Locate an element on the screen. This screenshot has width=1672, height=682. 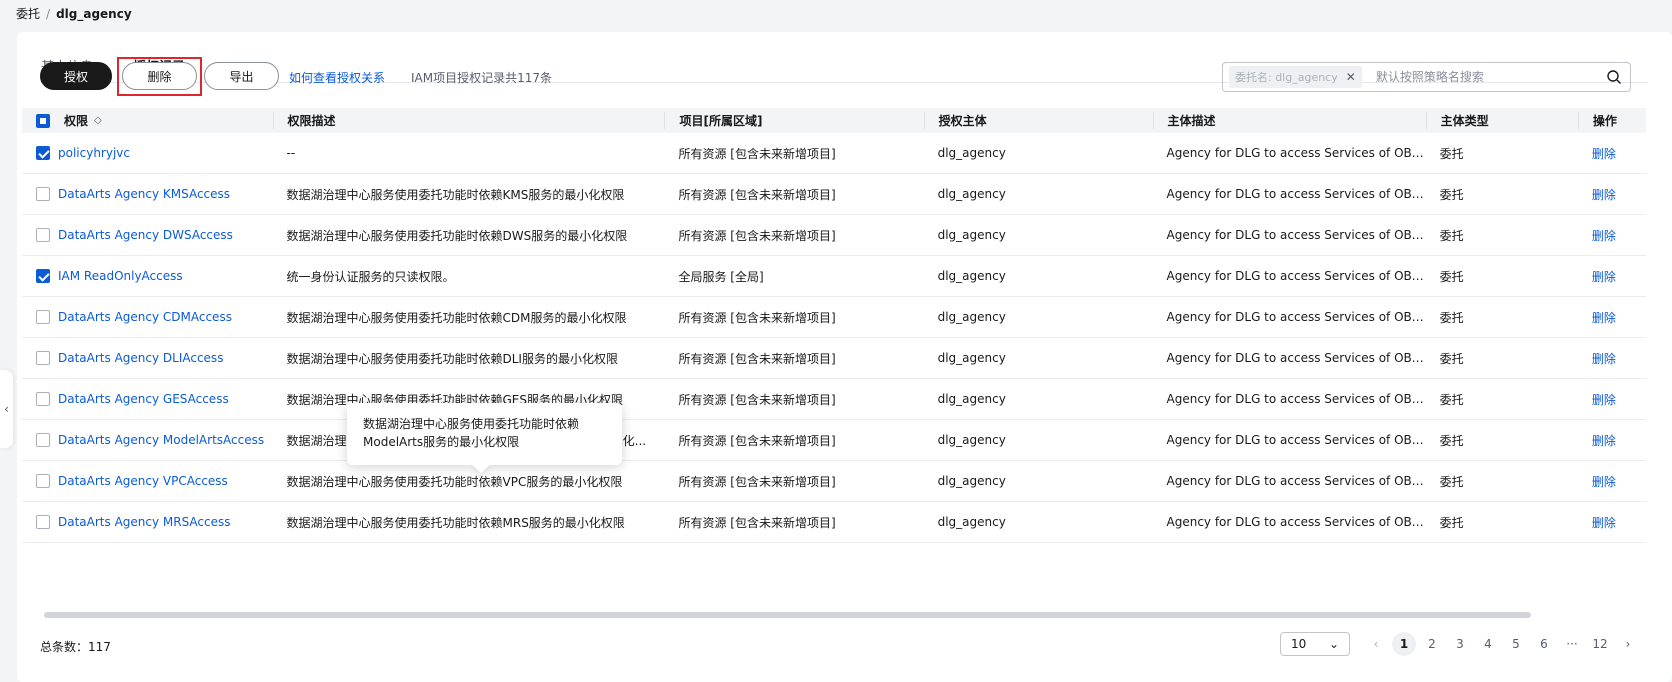
pagination: 10 ⌄ ‹ 1 2 3 4 5 6 ··· 12 › is located at coordinates (1461, 644).